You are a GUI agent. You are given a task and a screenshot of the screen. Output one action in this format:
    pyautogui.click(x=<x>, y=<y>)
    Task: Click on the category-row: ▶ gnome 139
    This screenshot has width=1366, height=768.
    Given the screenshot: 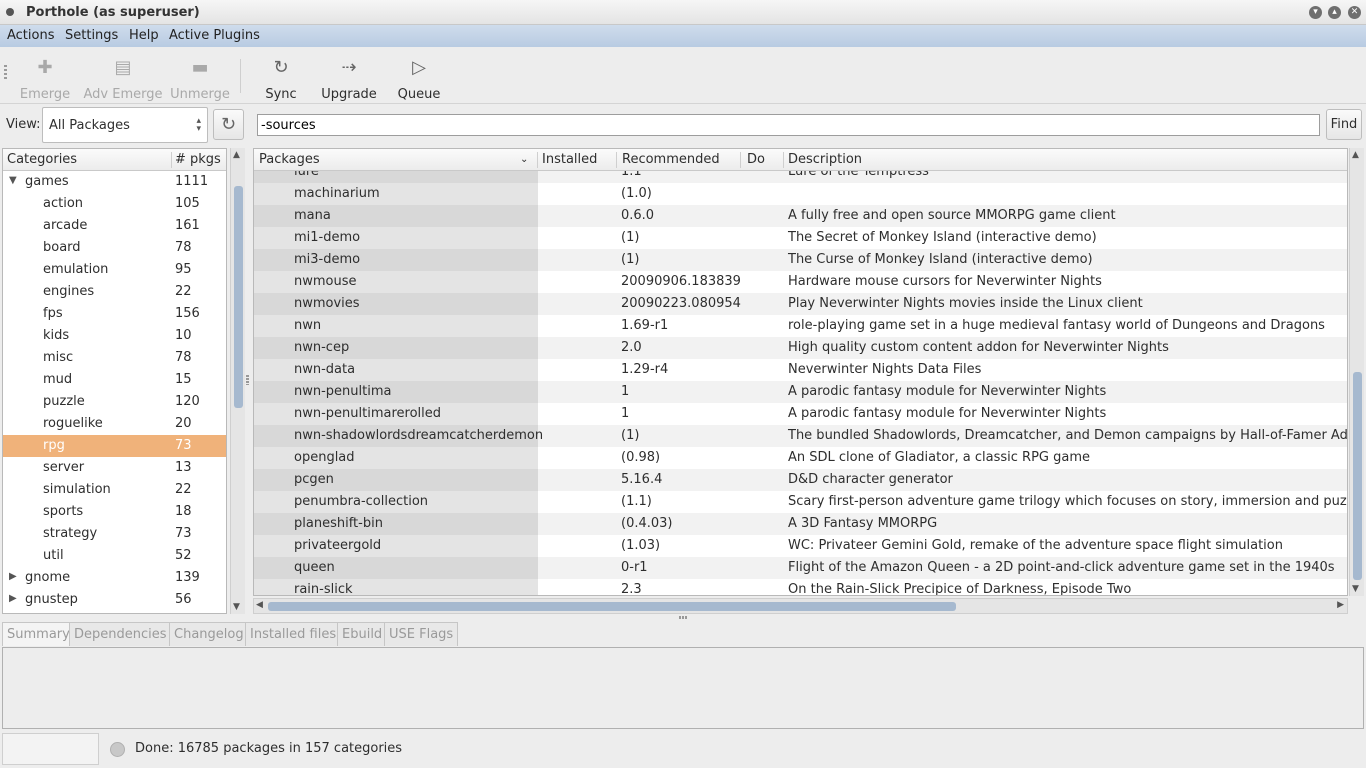 What is the action you would take?
    pyautogui.click(x=114, y=578)
    